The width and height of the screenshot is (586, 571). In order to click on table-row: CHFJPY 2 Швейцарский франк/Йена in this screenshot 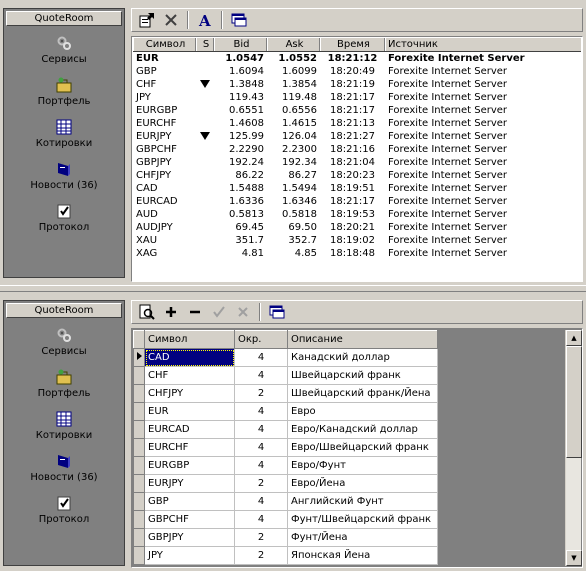, I will do `click(285, 393)`.